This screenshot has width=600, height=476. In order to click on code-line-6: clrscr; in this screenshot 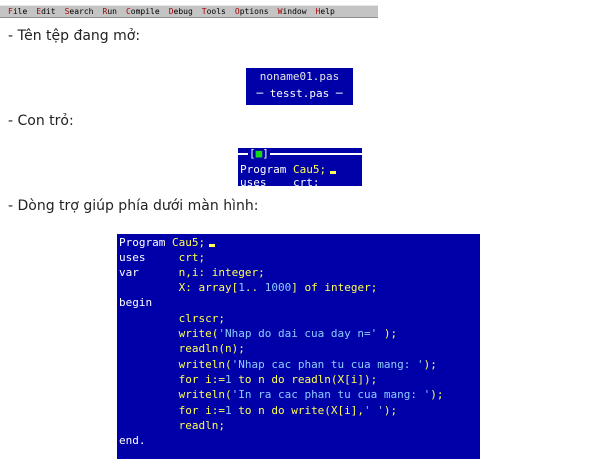, I will do `click(172, 318)`.